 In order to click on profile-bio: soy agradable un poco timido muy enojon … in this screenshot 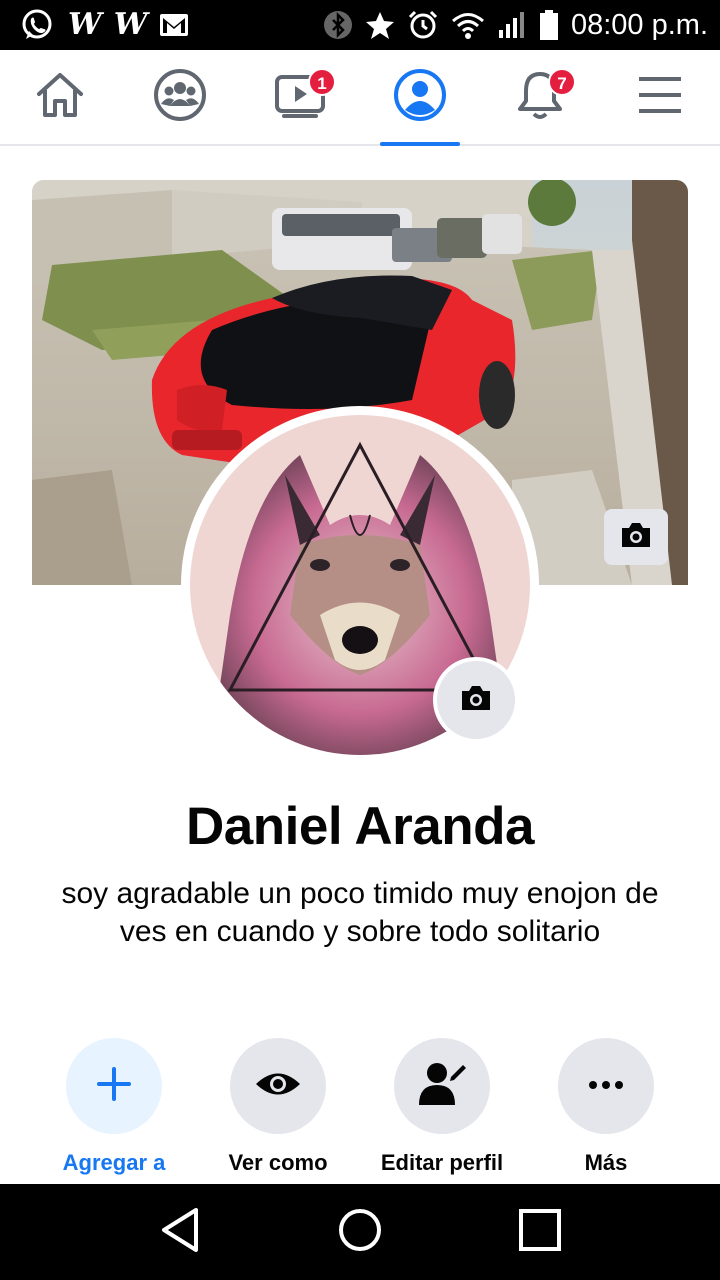, I will do `click(360, 912)`.